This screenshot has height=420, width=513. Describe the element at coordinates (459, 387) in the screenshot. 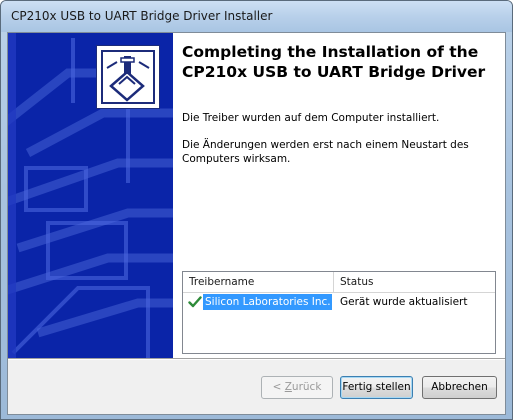

I see `cancel-button: Abbrechen` at that location.